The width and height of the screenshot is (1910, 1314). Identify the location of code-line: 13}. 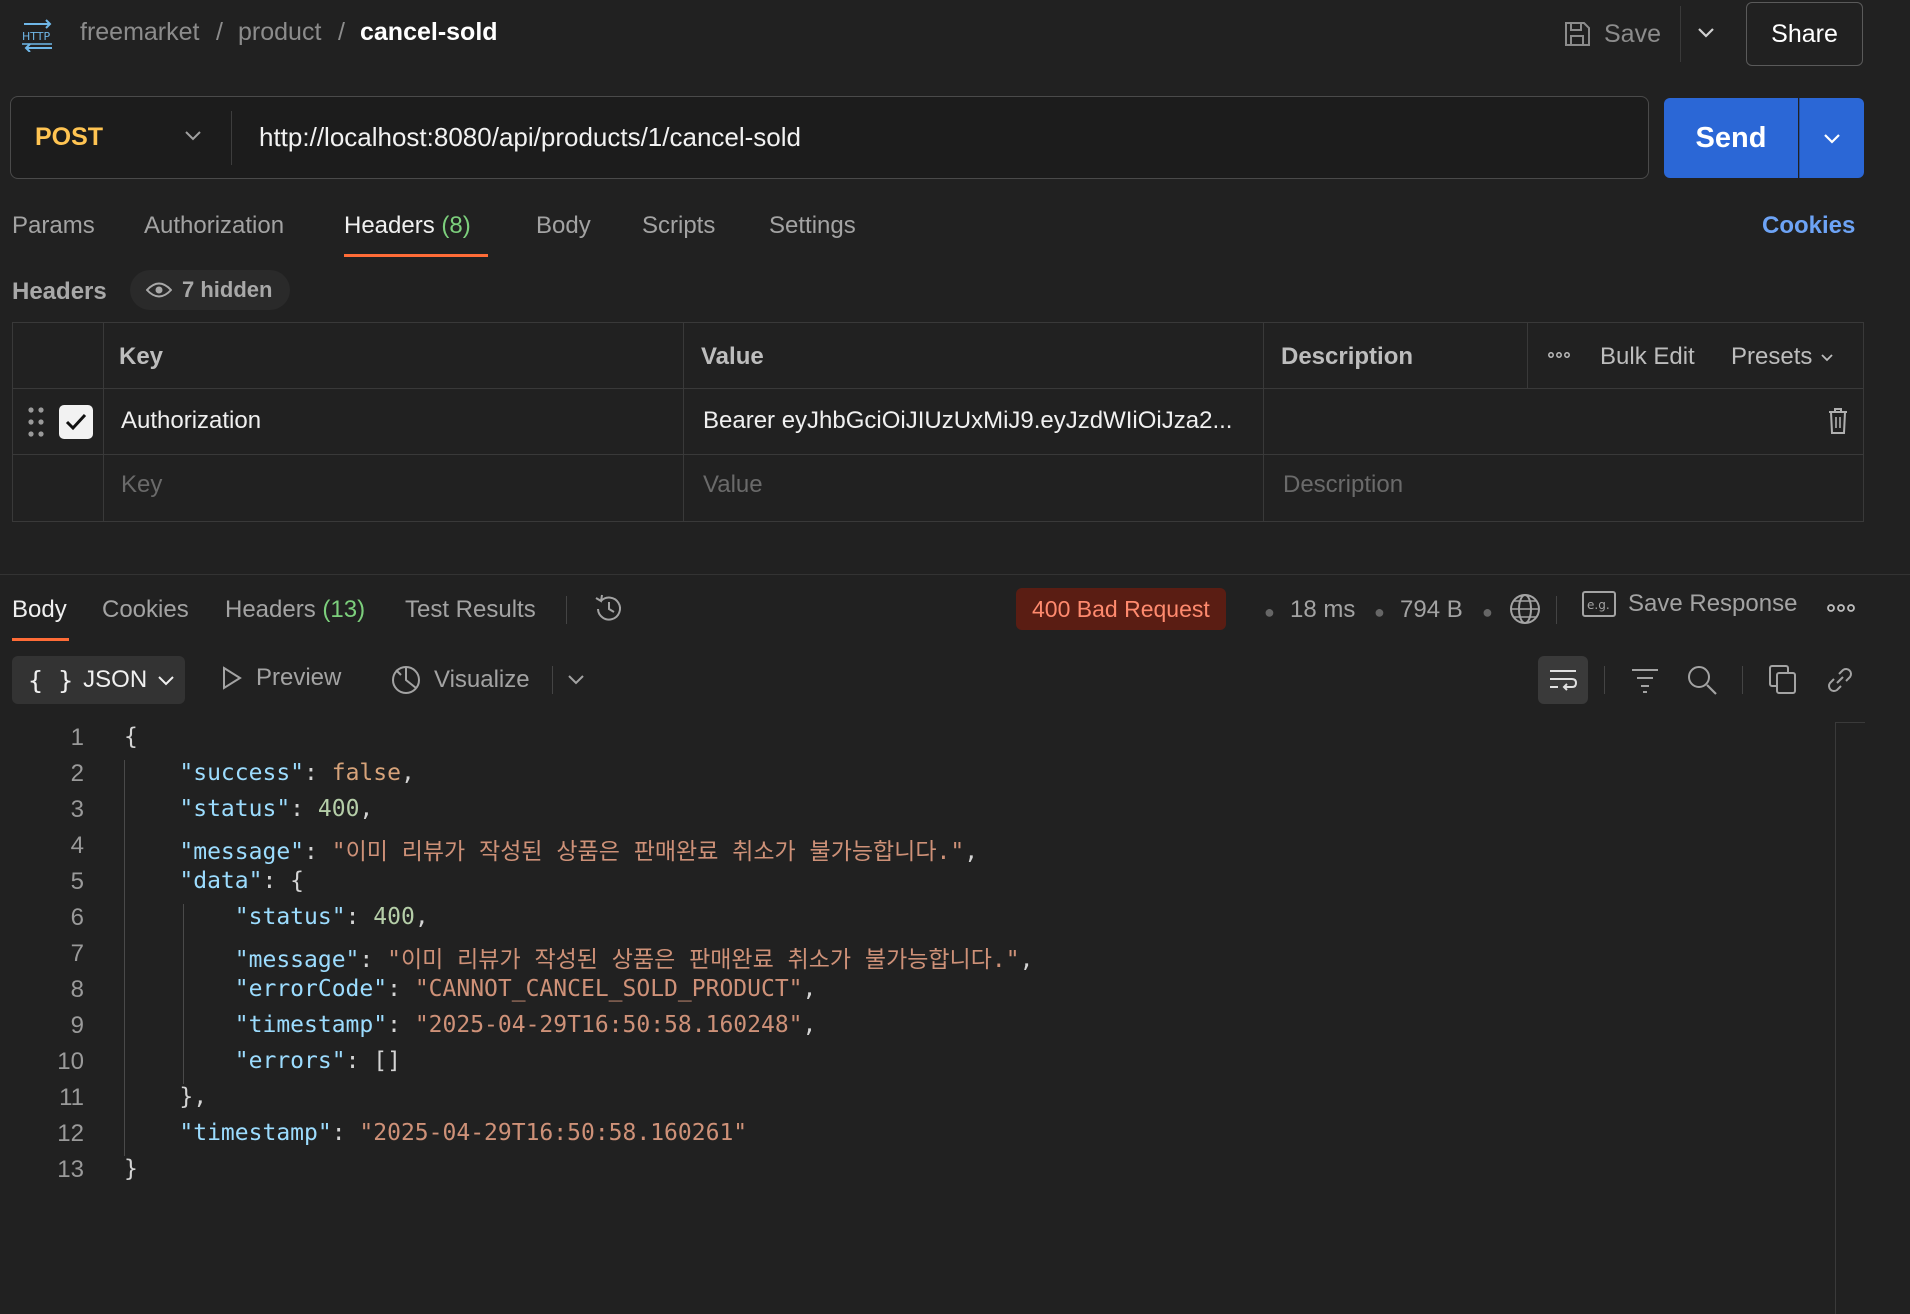
(917, 1174).